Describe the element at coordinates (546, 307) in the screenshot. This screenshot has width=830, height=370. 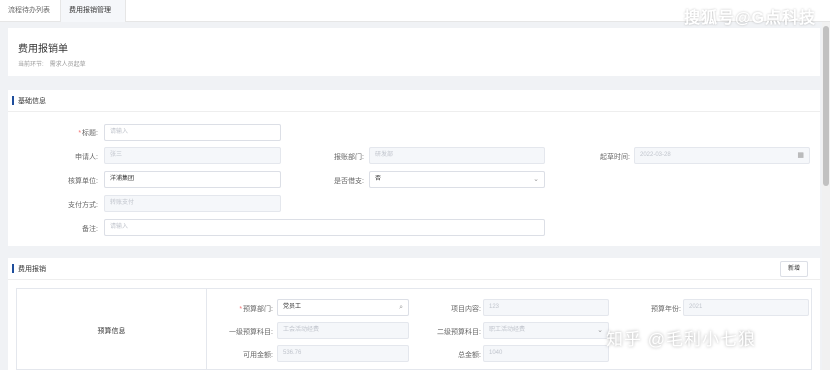
I see `project-input: 123` at that location.